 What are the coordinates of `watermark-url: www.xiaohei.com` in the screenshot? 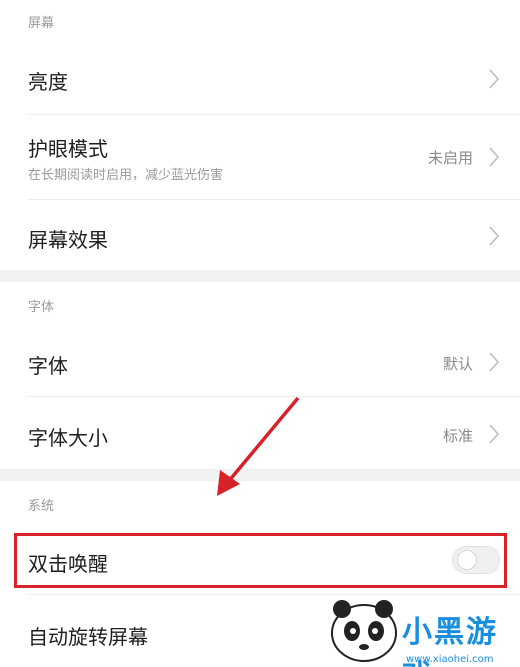 It's located at (450, 659).